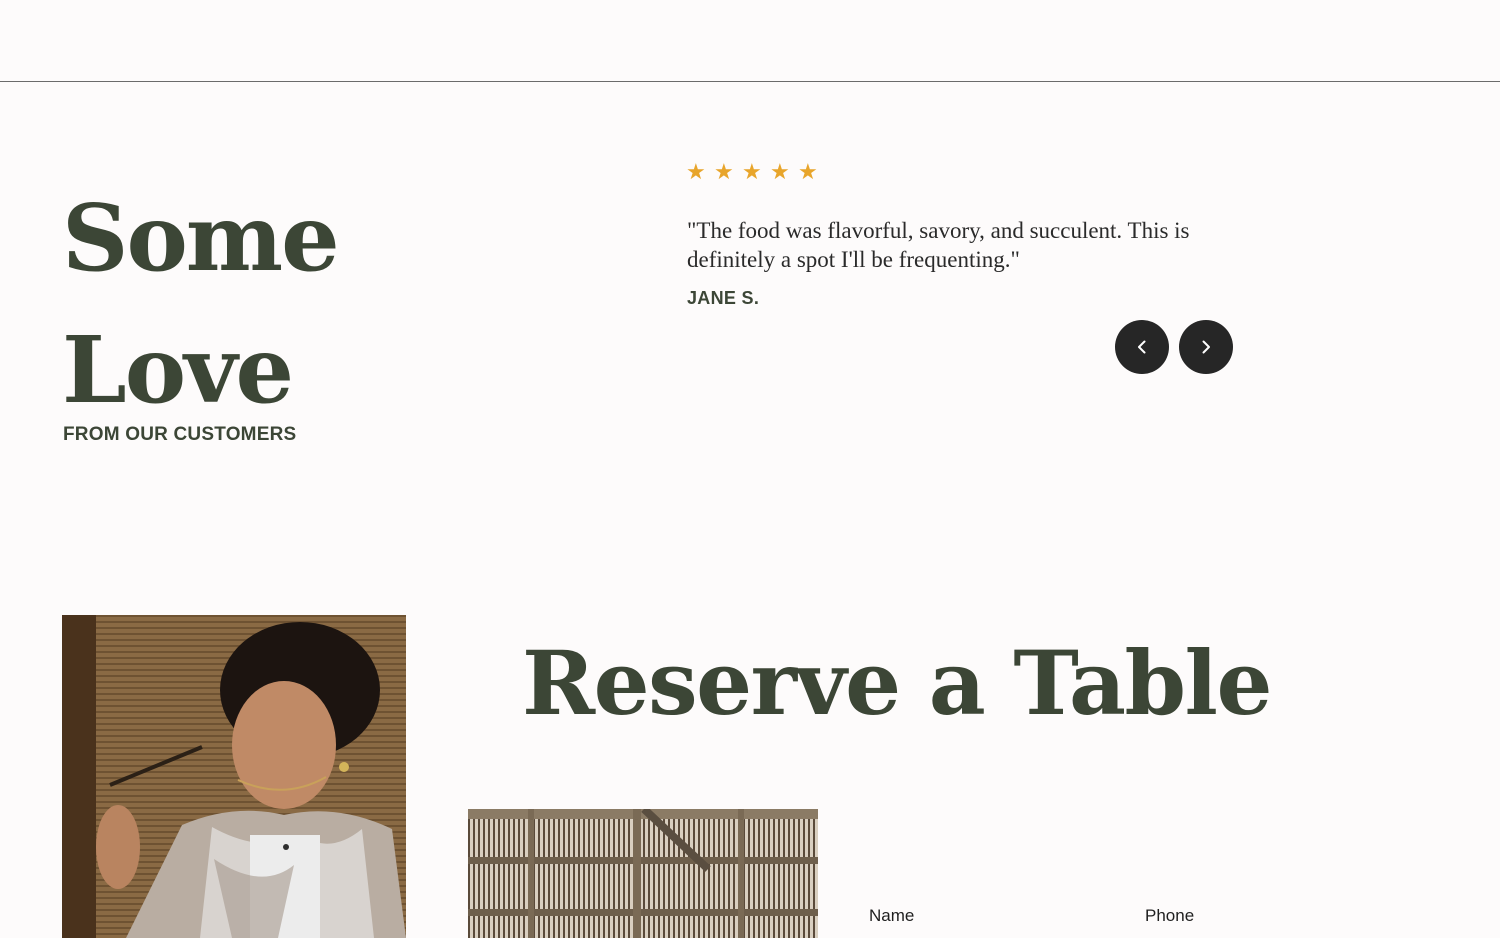  What do you see at coordinates (180, 434) in the screenshot?
I see `testimonials-subheading: FROM OUR CUSTOMERS` at bounding box center [180, 434].